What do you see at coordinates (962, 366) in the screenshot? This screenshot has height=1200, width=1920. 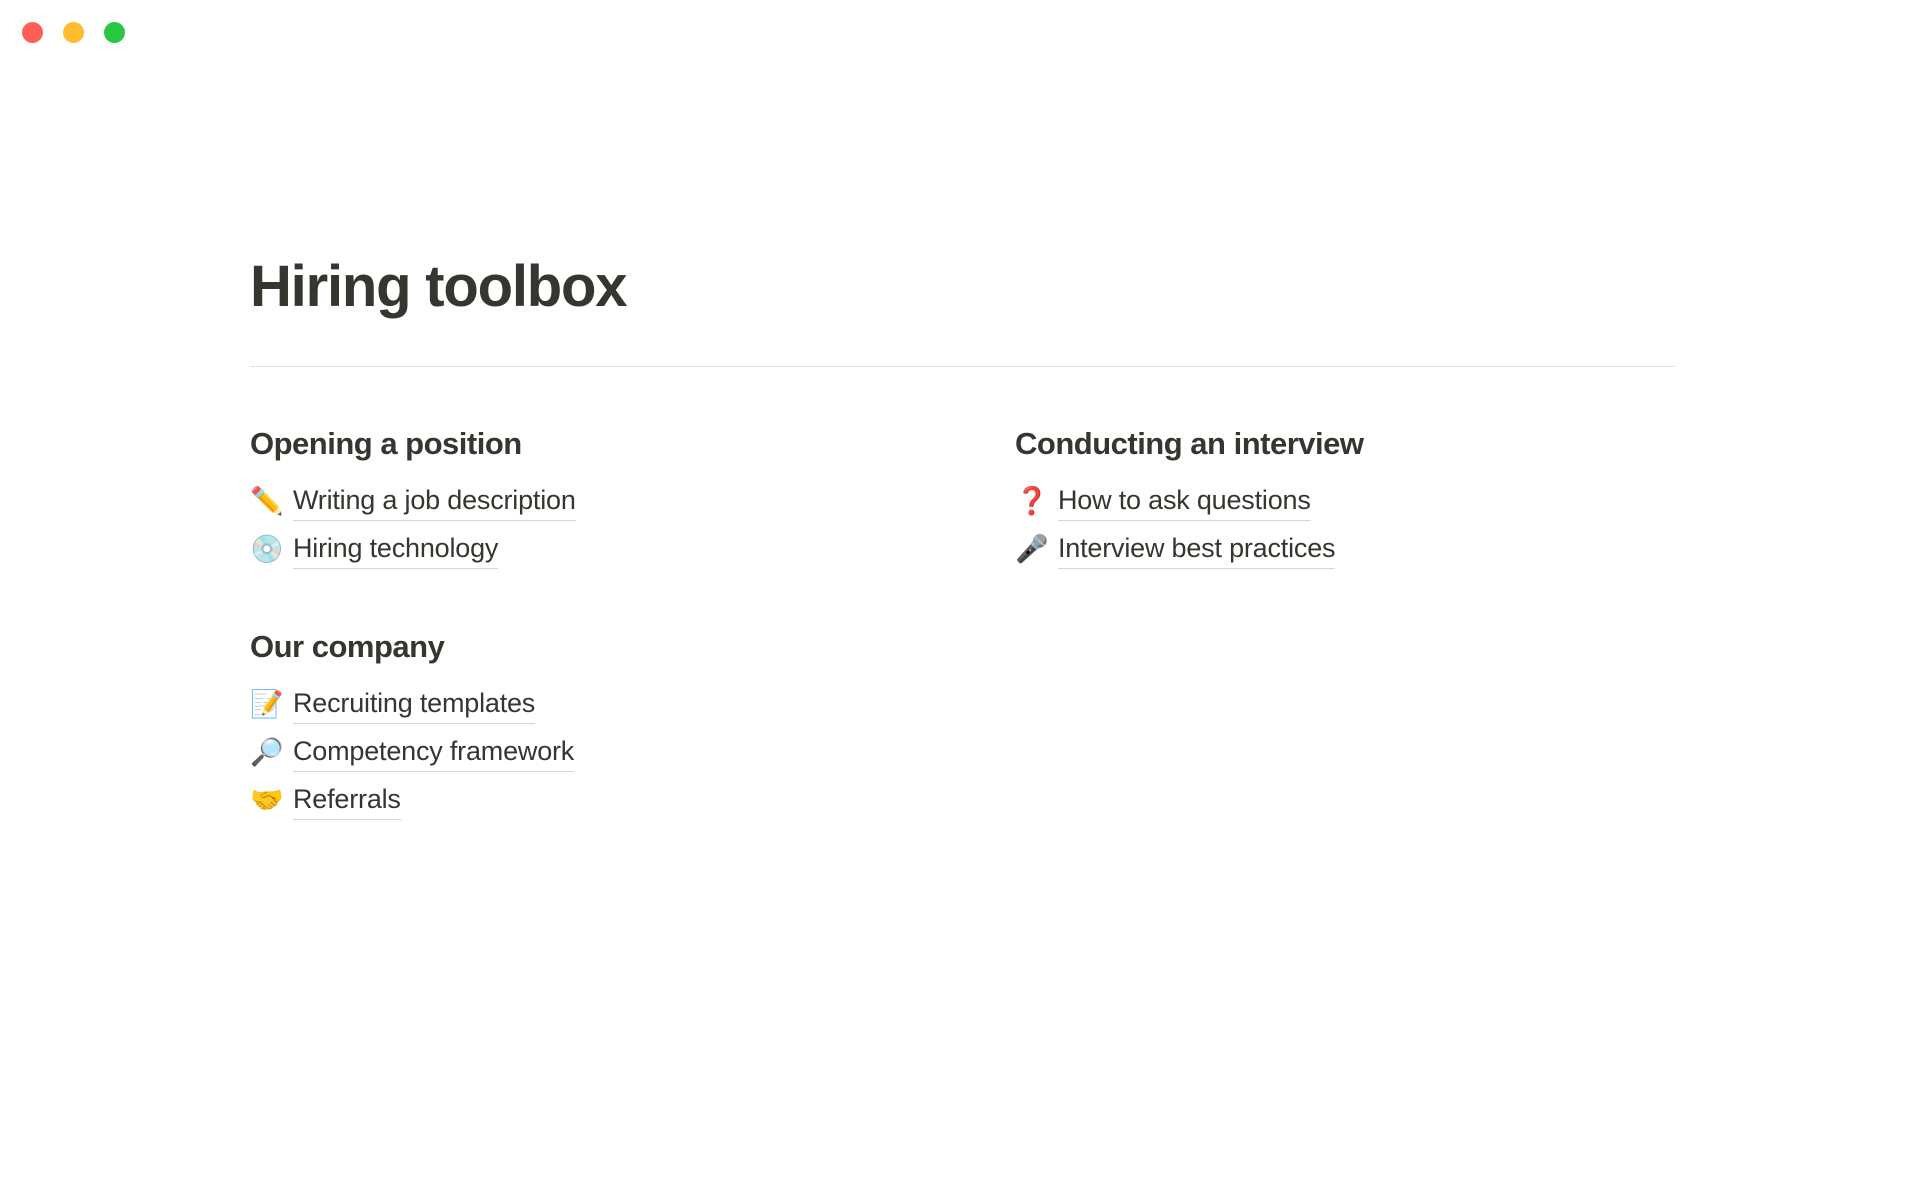 I see `title-divider` at bounding box center [962, 366].